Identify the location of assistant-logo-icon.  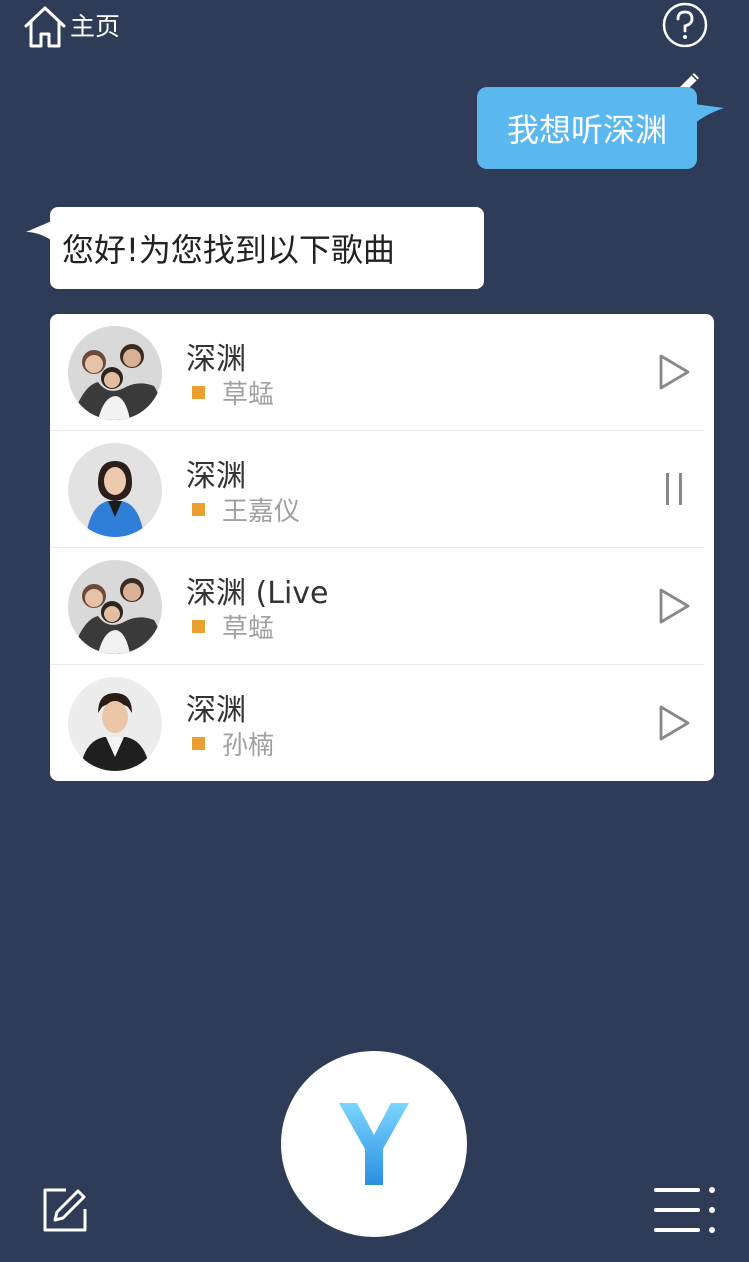
(374, 1144).